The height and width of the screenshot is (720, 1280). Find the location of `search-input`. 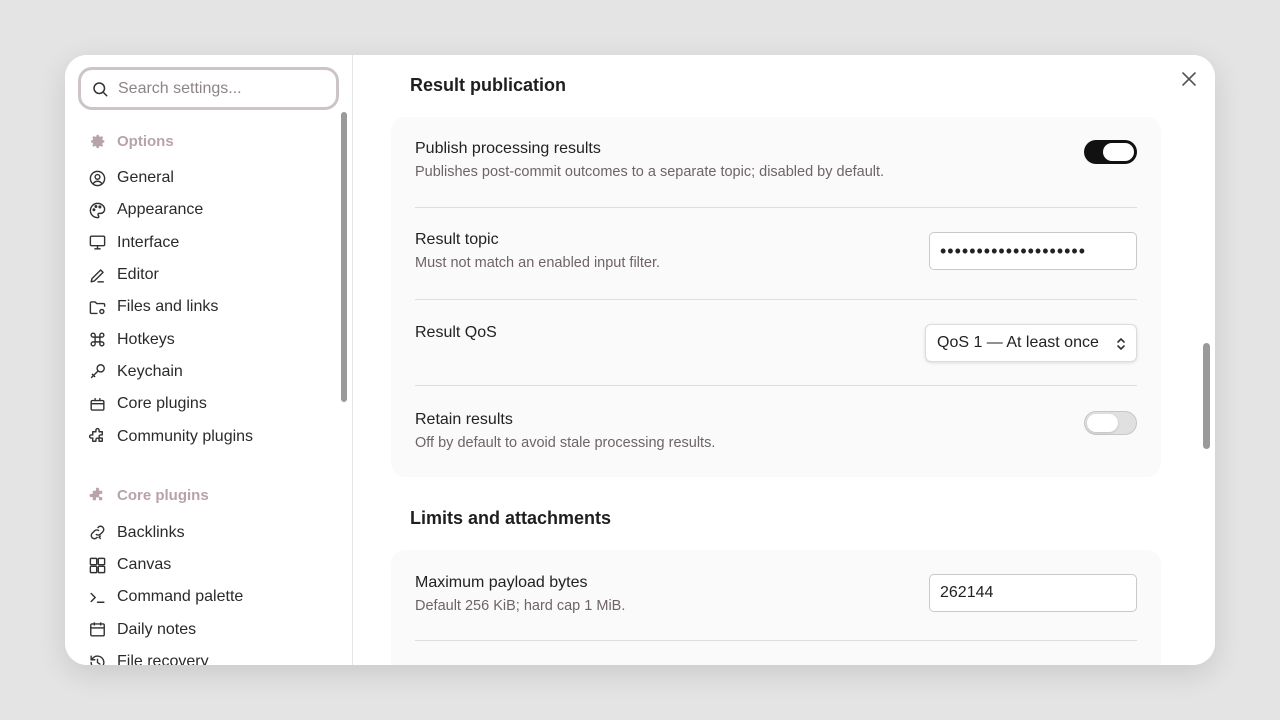

search-input is located at coordinates (218, 88).